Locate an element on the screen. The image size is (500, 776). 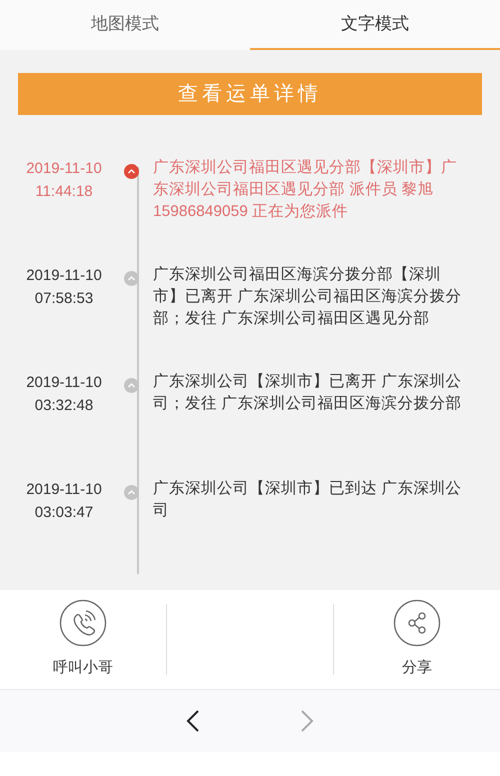
call-button: 呼叫小哥 is located at coordinates (83, 639).